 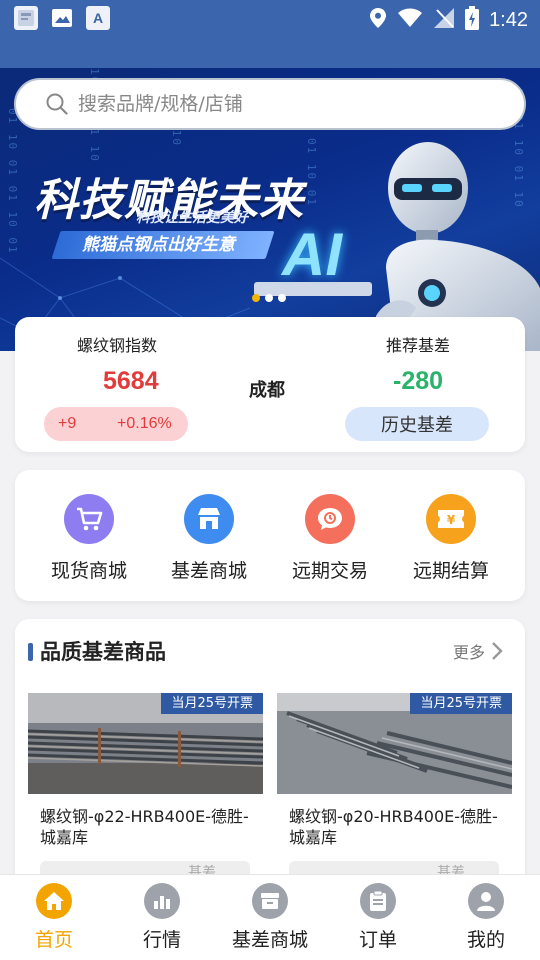 I want to click on product-card: 当月25号开票 螺纹钢-φ22-HRB400E-德胜-城嘉库 基差, so click(x=145, y=792).